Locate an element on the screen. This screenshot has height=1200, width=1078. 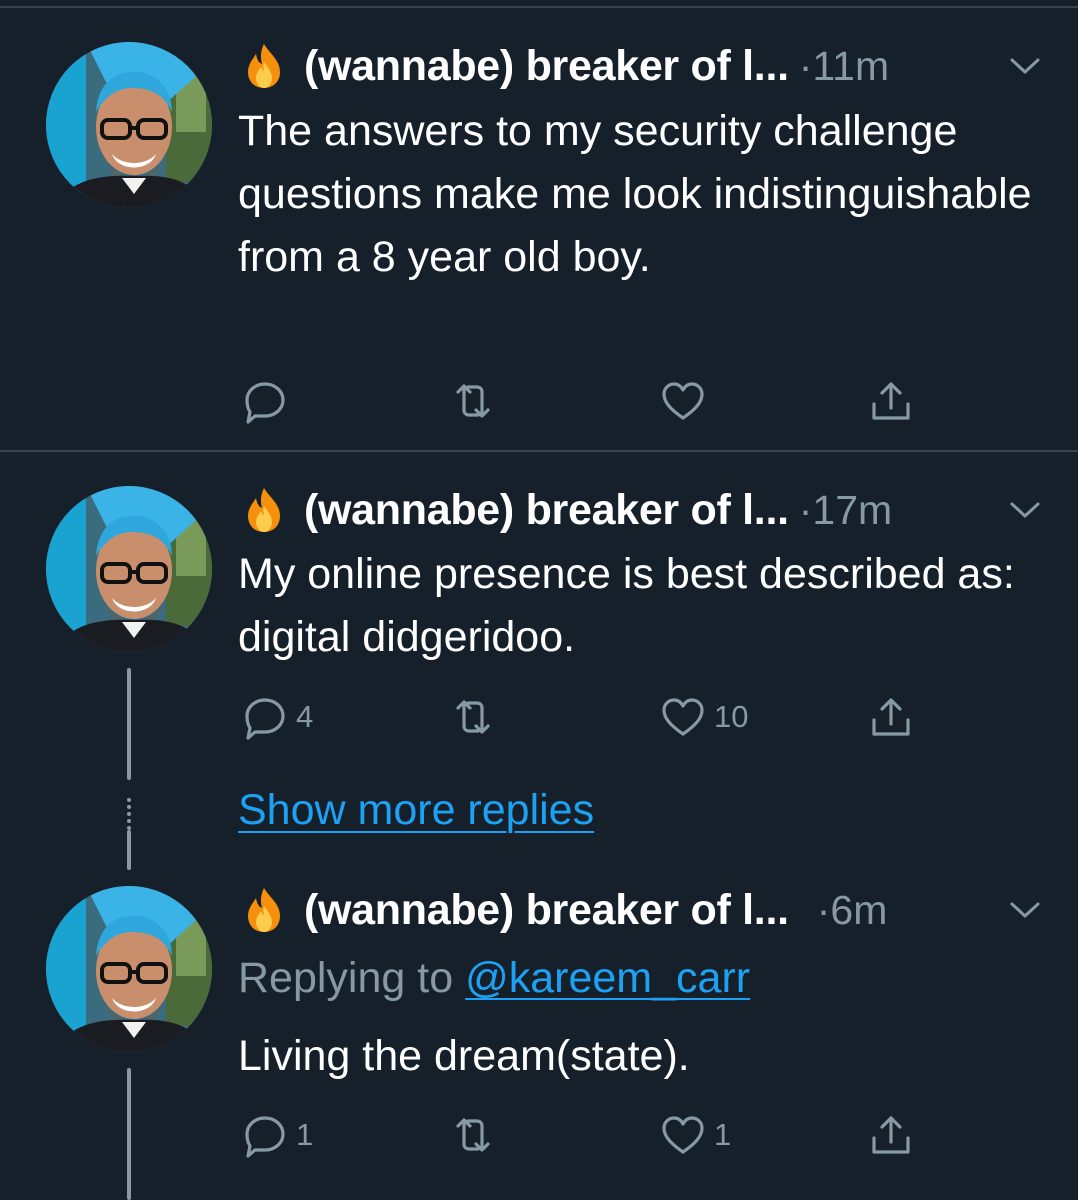
top-divider is located at coordinates (539, 7).